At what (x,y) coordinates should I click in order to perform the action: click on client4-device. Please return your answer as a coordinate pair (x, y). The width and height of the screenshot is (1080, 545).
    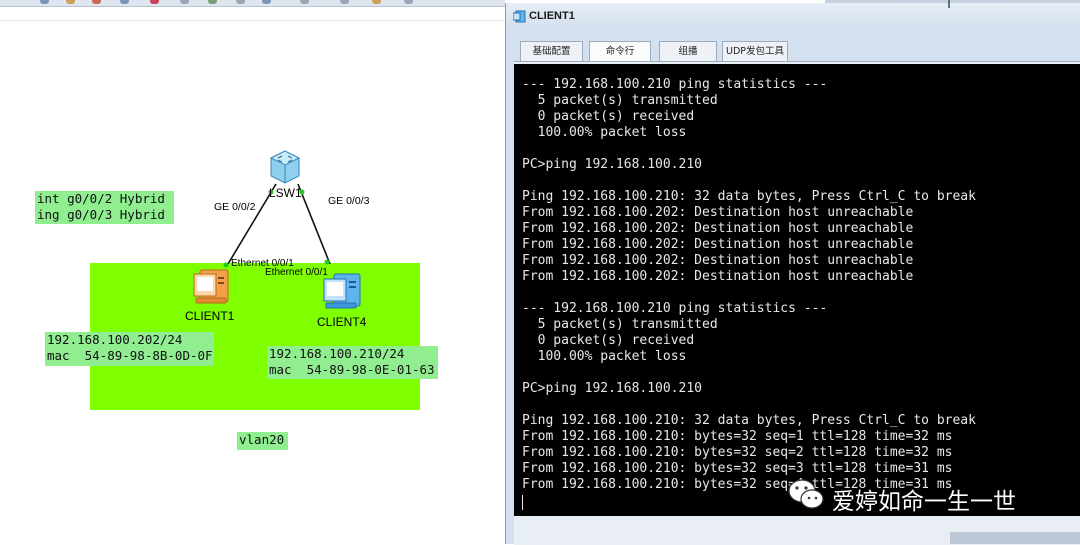
    Looking at the image, I should click on (342, 291).